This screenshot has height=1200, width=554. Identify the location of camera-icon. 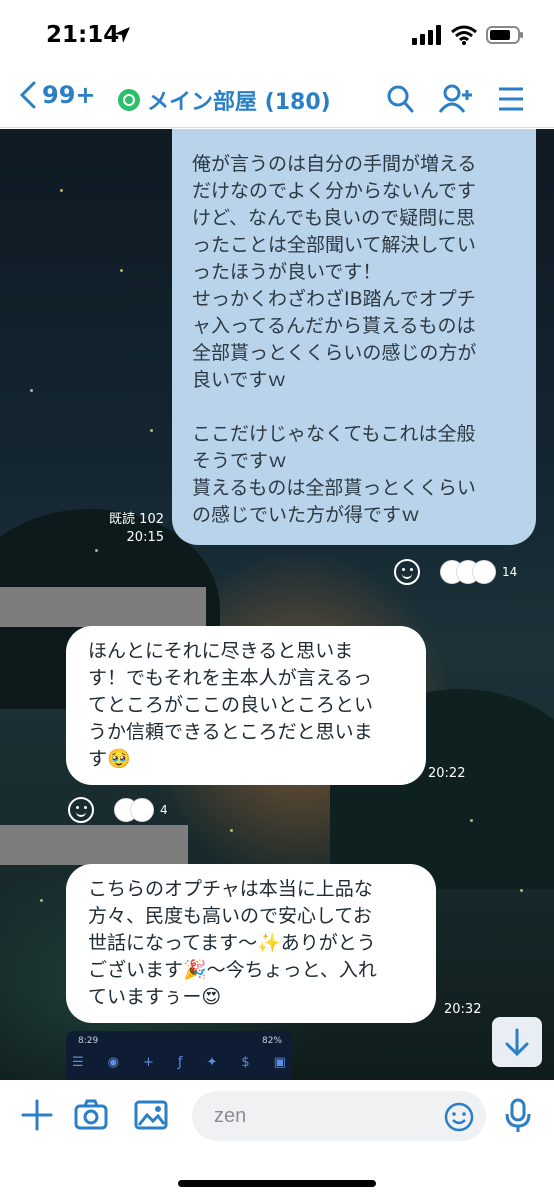
(91, 1115).